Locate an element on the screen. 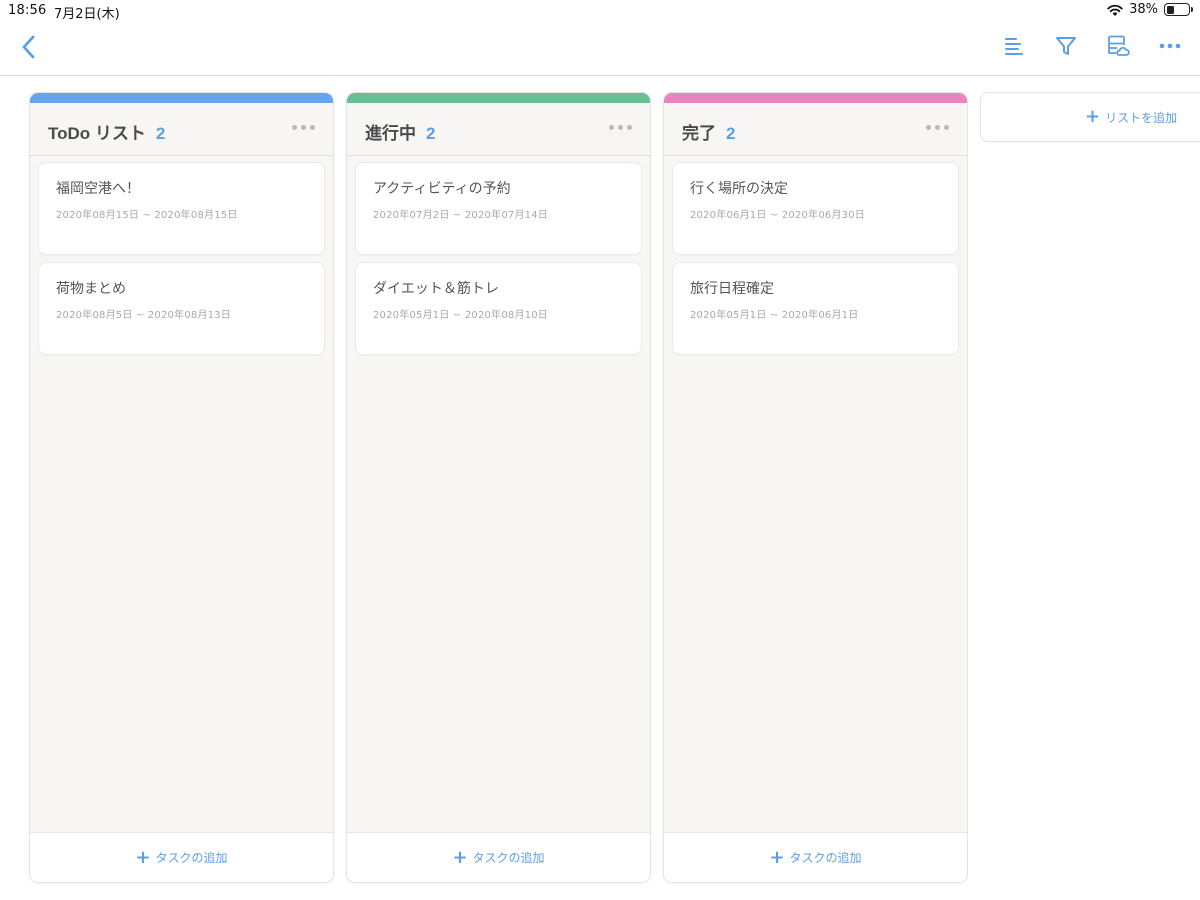 This screenshot has height=900, width=1200. battery-icon is located at coordinates (1178, 9).